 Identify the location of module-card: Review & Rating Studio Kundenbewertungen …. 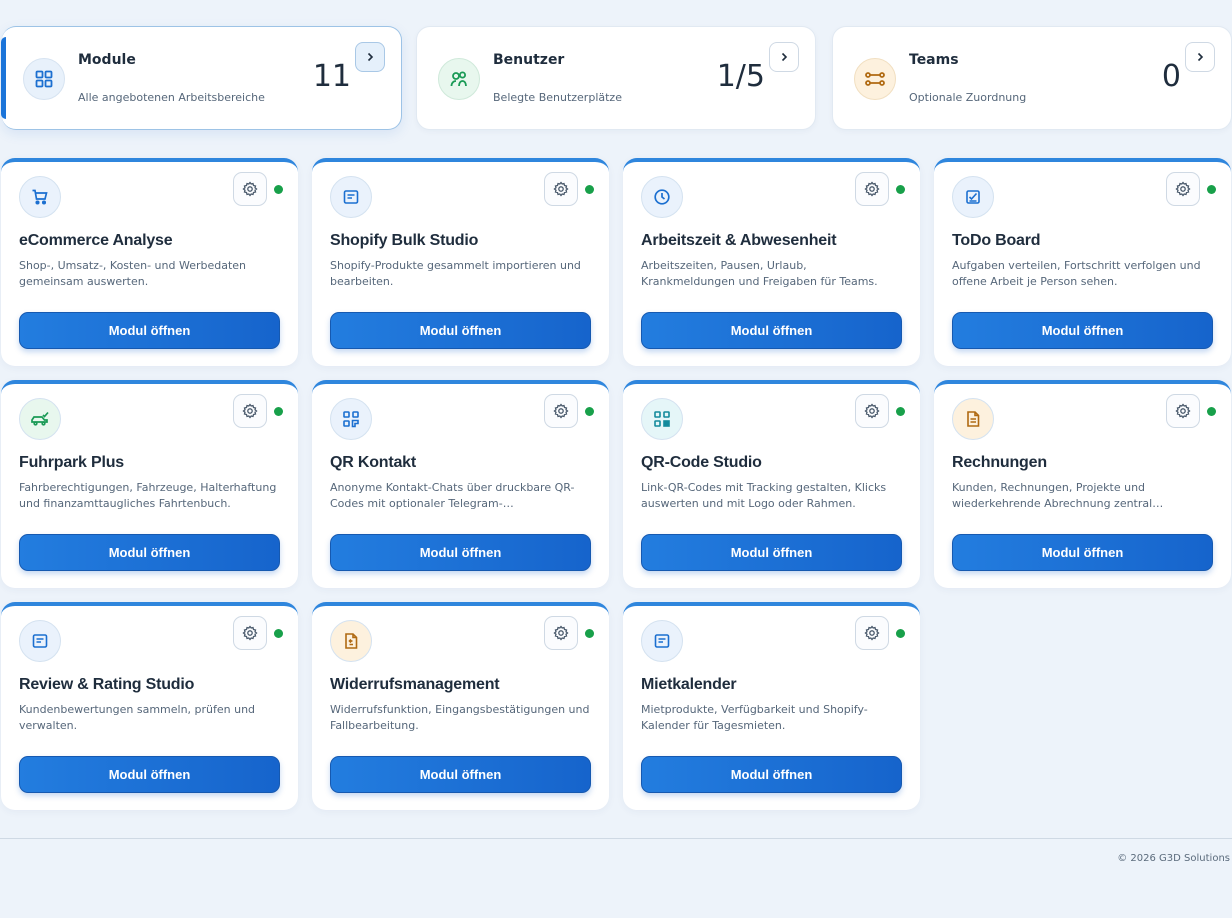
(149, 706).